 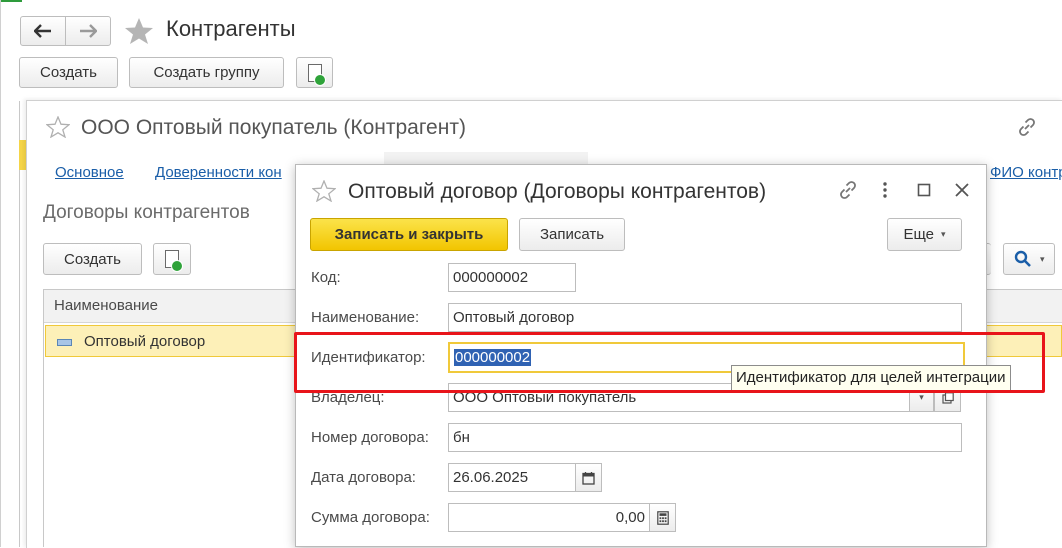 What do you see at coordinates (92, 259) in the screenshot?
I see `contracts-create-button: Создать` at bounding box center [92, 259].